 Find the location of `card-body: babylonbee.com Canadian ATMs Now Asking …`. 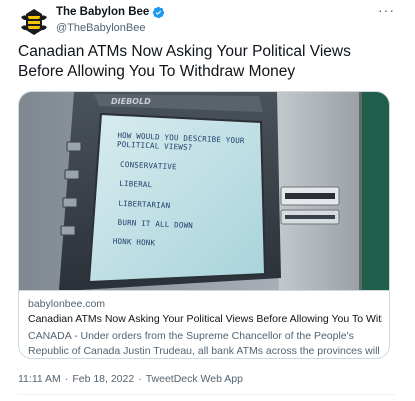

card-body: babylonbee.com Canadian ATMs Now Asking … is located at coordinates (204, 323).